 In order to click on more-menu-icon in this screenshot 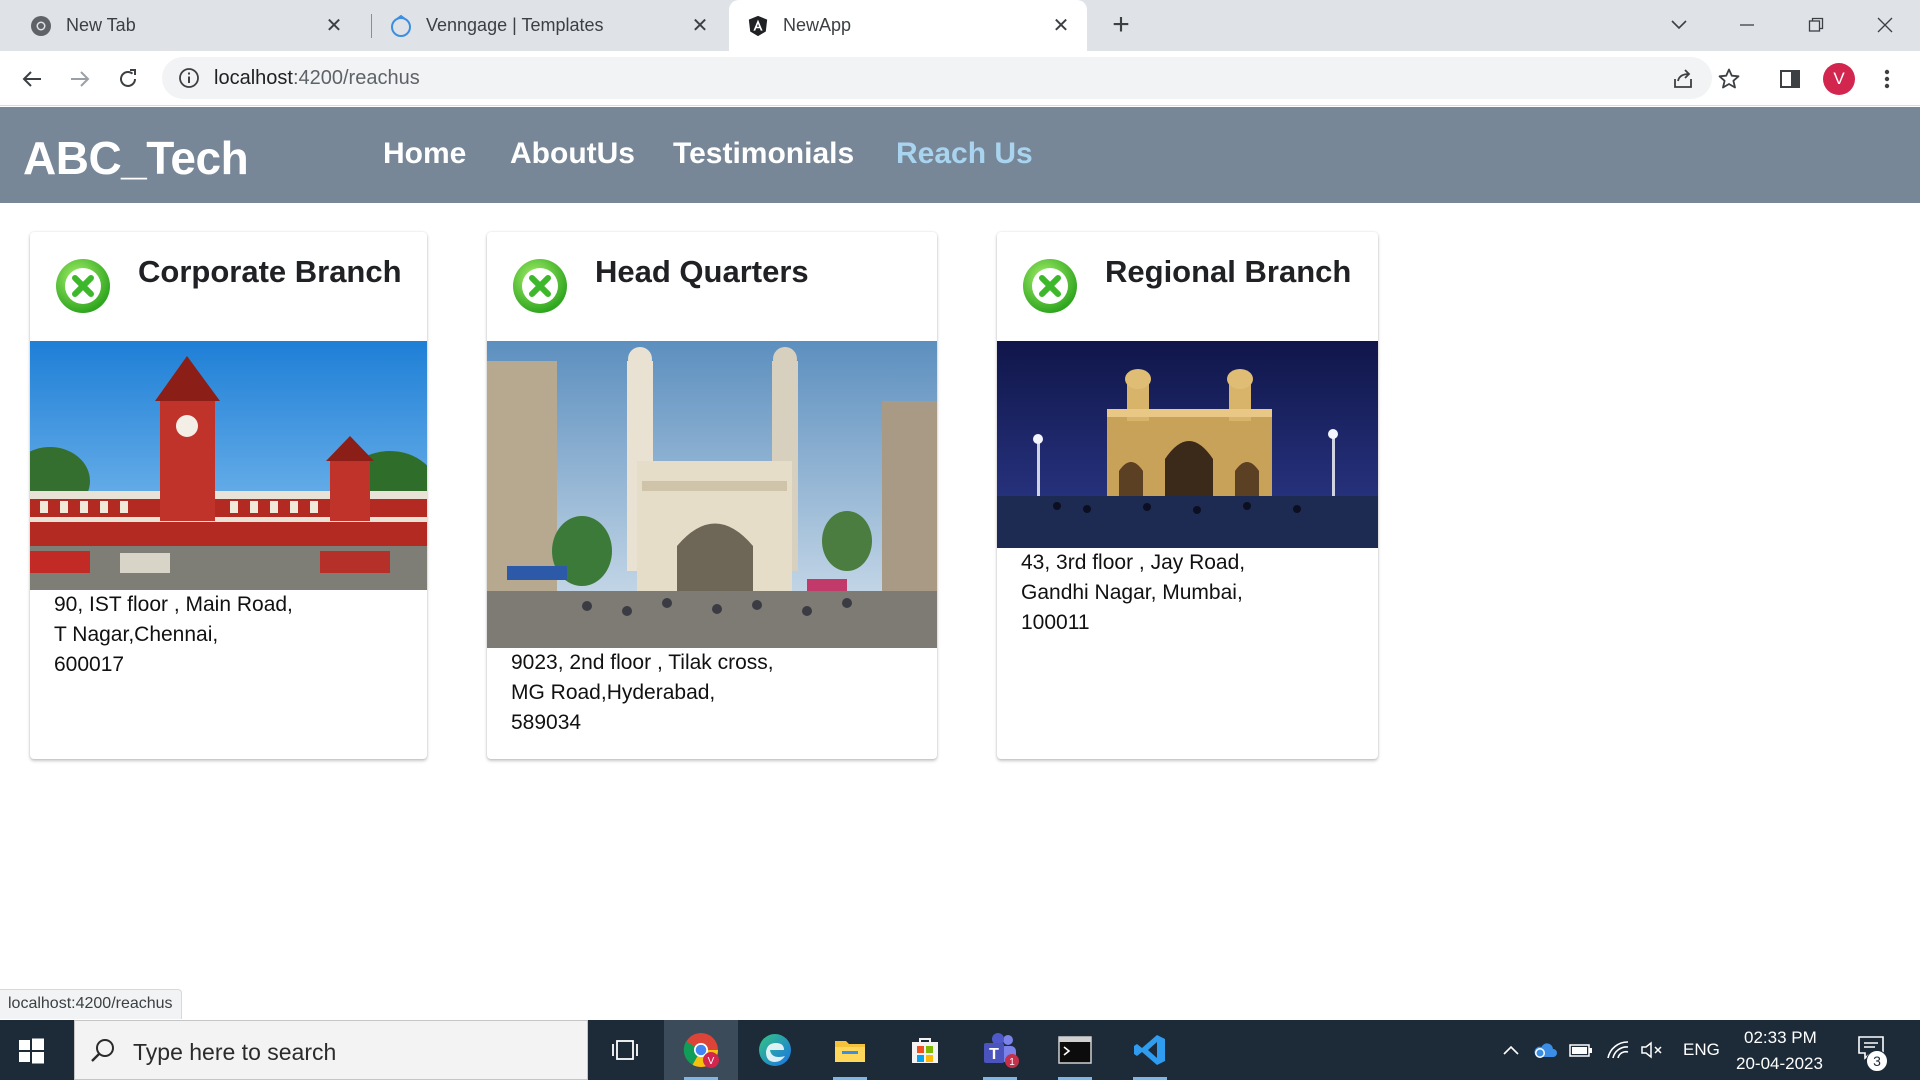, I will do `click(1887, 79)`.